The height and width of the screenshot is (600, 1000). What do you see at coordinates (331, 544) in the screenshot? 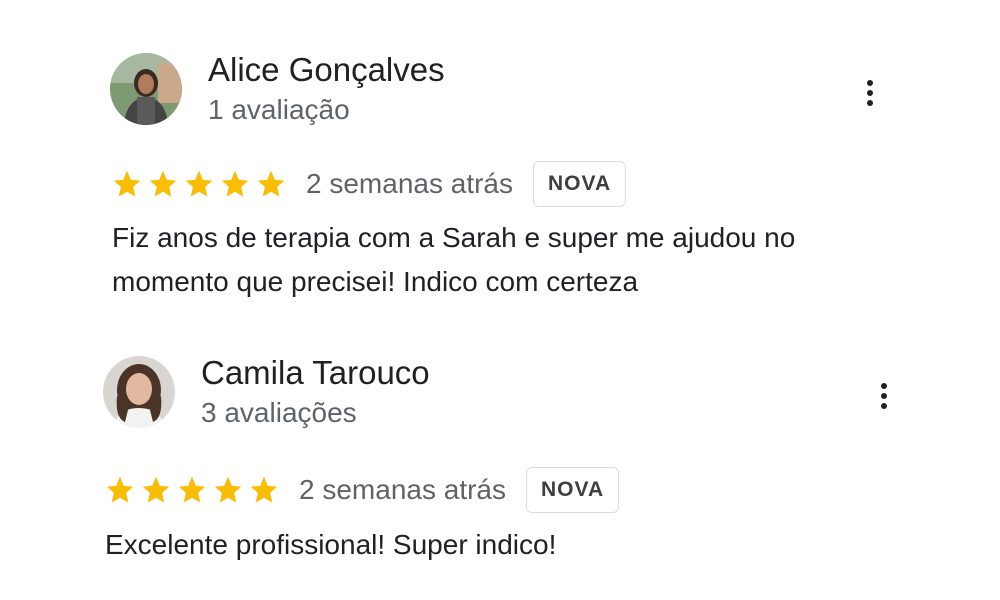
I see `review-text: Excelente profissional! Super indico!` at bounding box center [331, 544].